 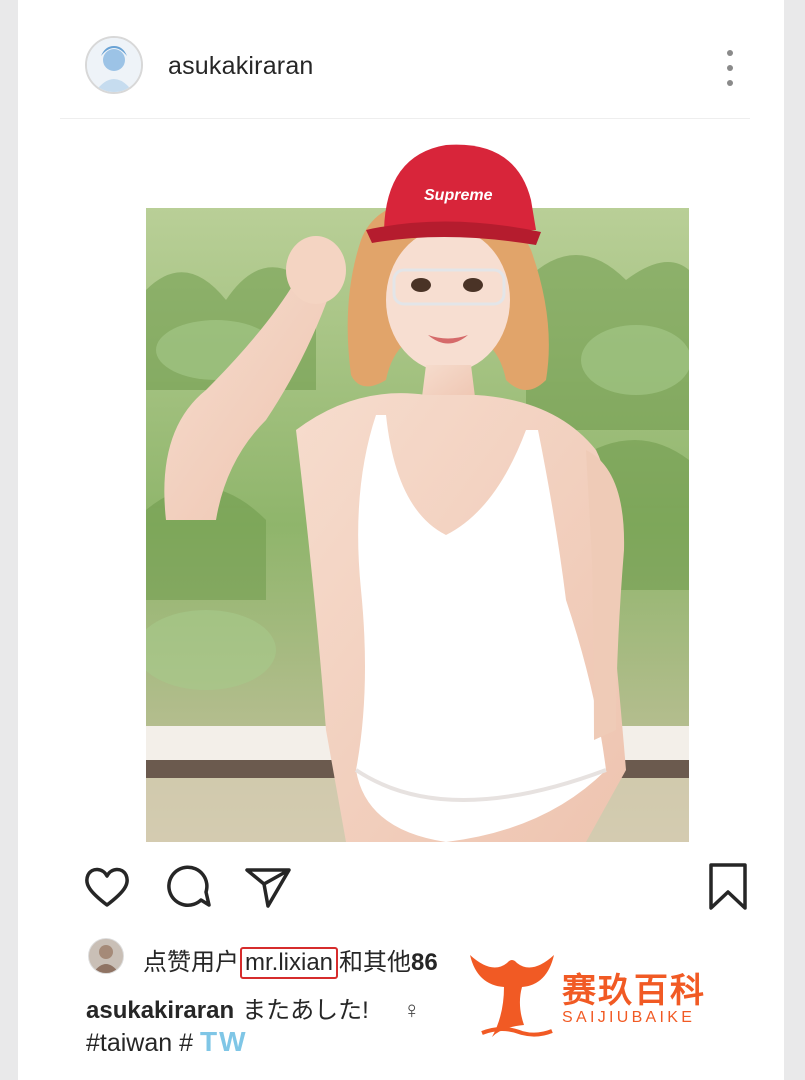 What do you see at coordinates (188, 887) in the screenshot?
I see `comment-icon` at bounding box center [188, 887].